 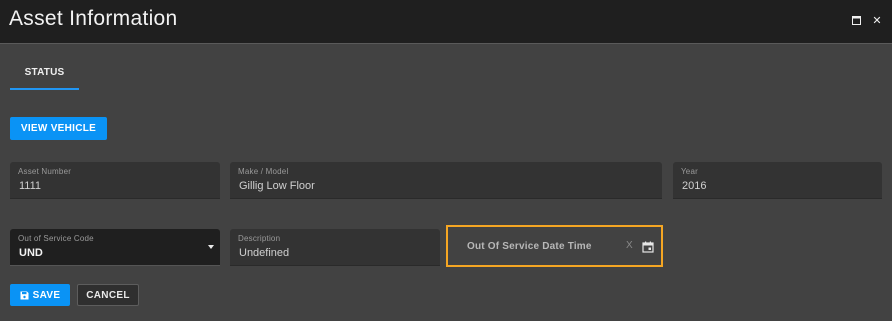 What do you see at coordinates (264, 253) in the screenshot?
I see `description-value: Undefined` at bounding box center [264, 253].